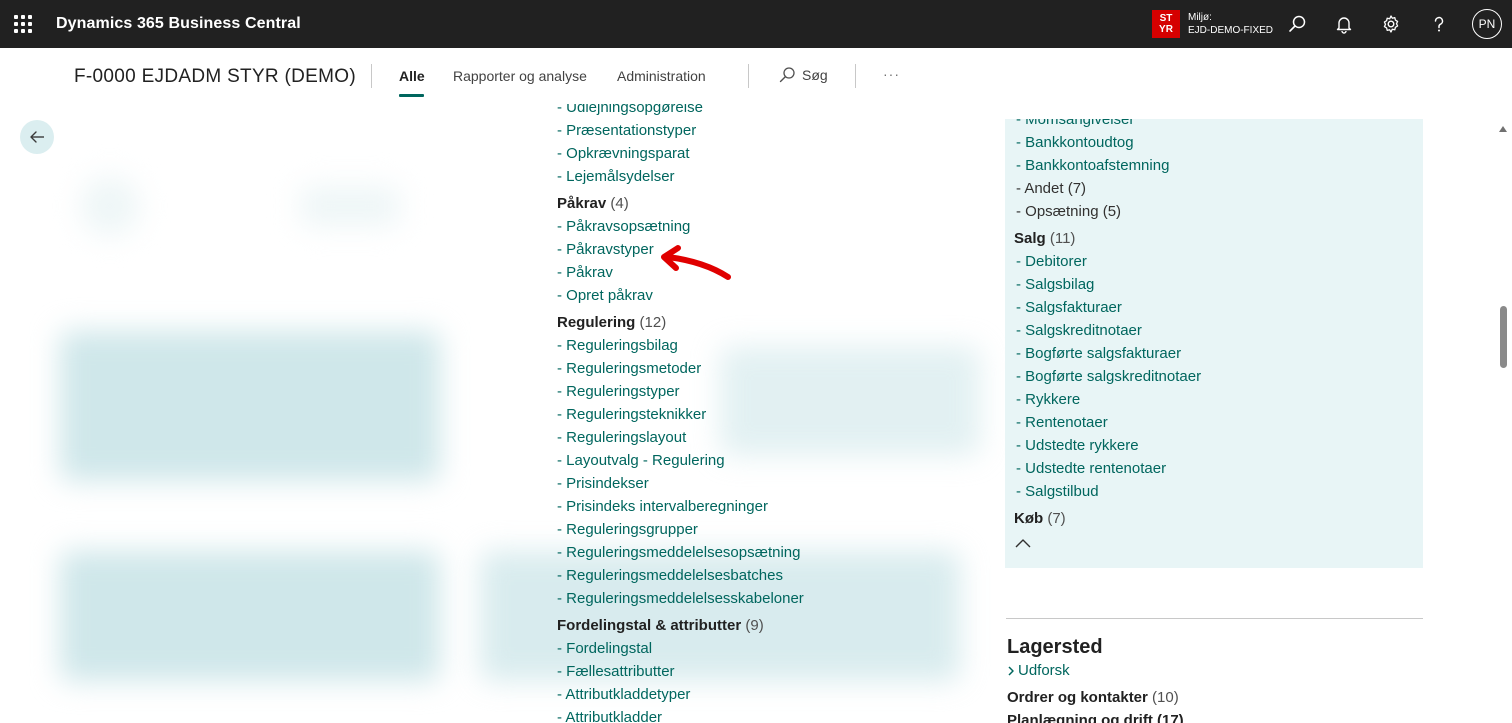 Image resolution: width=1512 pixels, height=723 pixels. What do you see at coordinates (1487, 24) in the screenshot?
I see `user-avatar: PN` at bounding box center [1487, 24].